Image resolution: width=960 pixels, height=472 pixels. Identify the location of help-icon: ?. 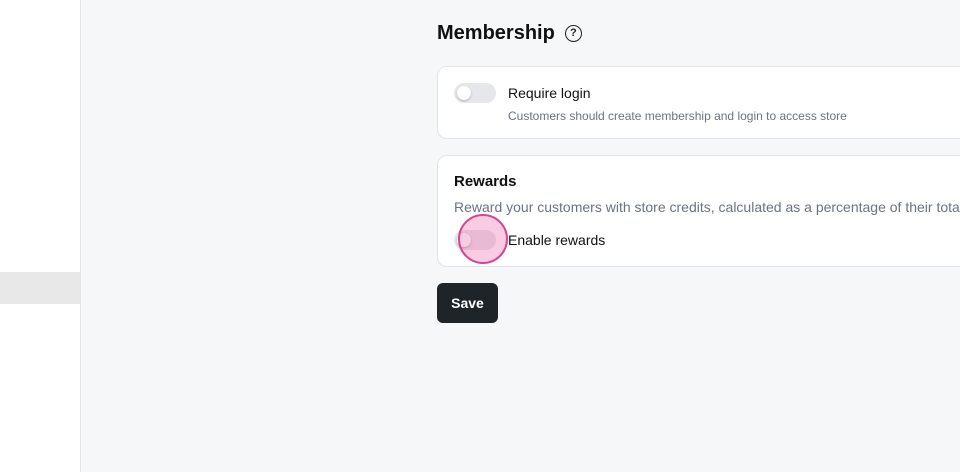
(573, 33).